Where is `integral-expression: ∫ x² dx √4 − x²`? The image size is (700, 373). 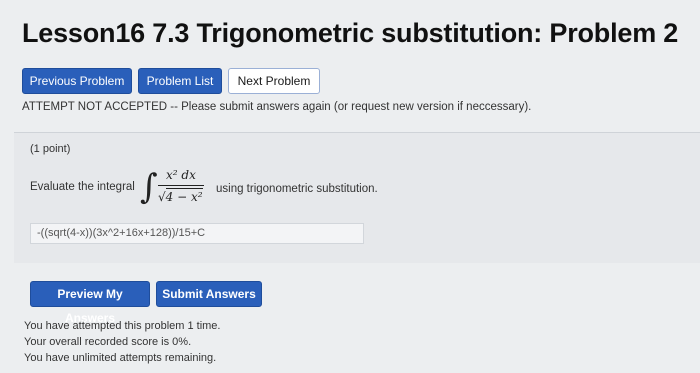 integral-expression: ∫ x² dx √4 − x² is located at coordinates (175, 191).